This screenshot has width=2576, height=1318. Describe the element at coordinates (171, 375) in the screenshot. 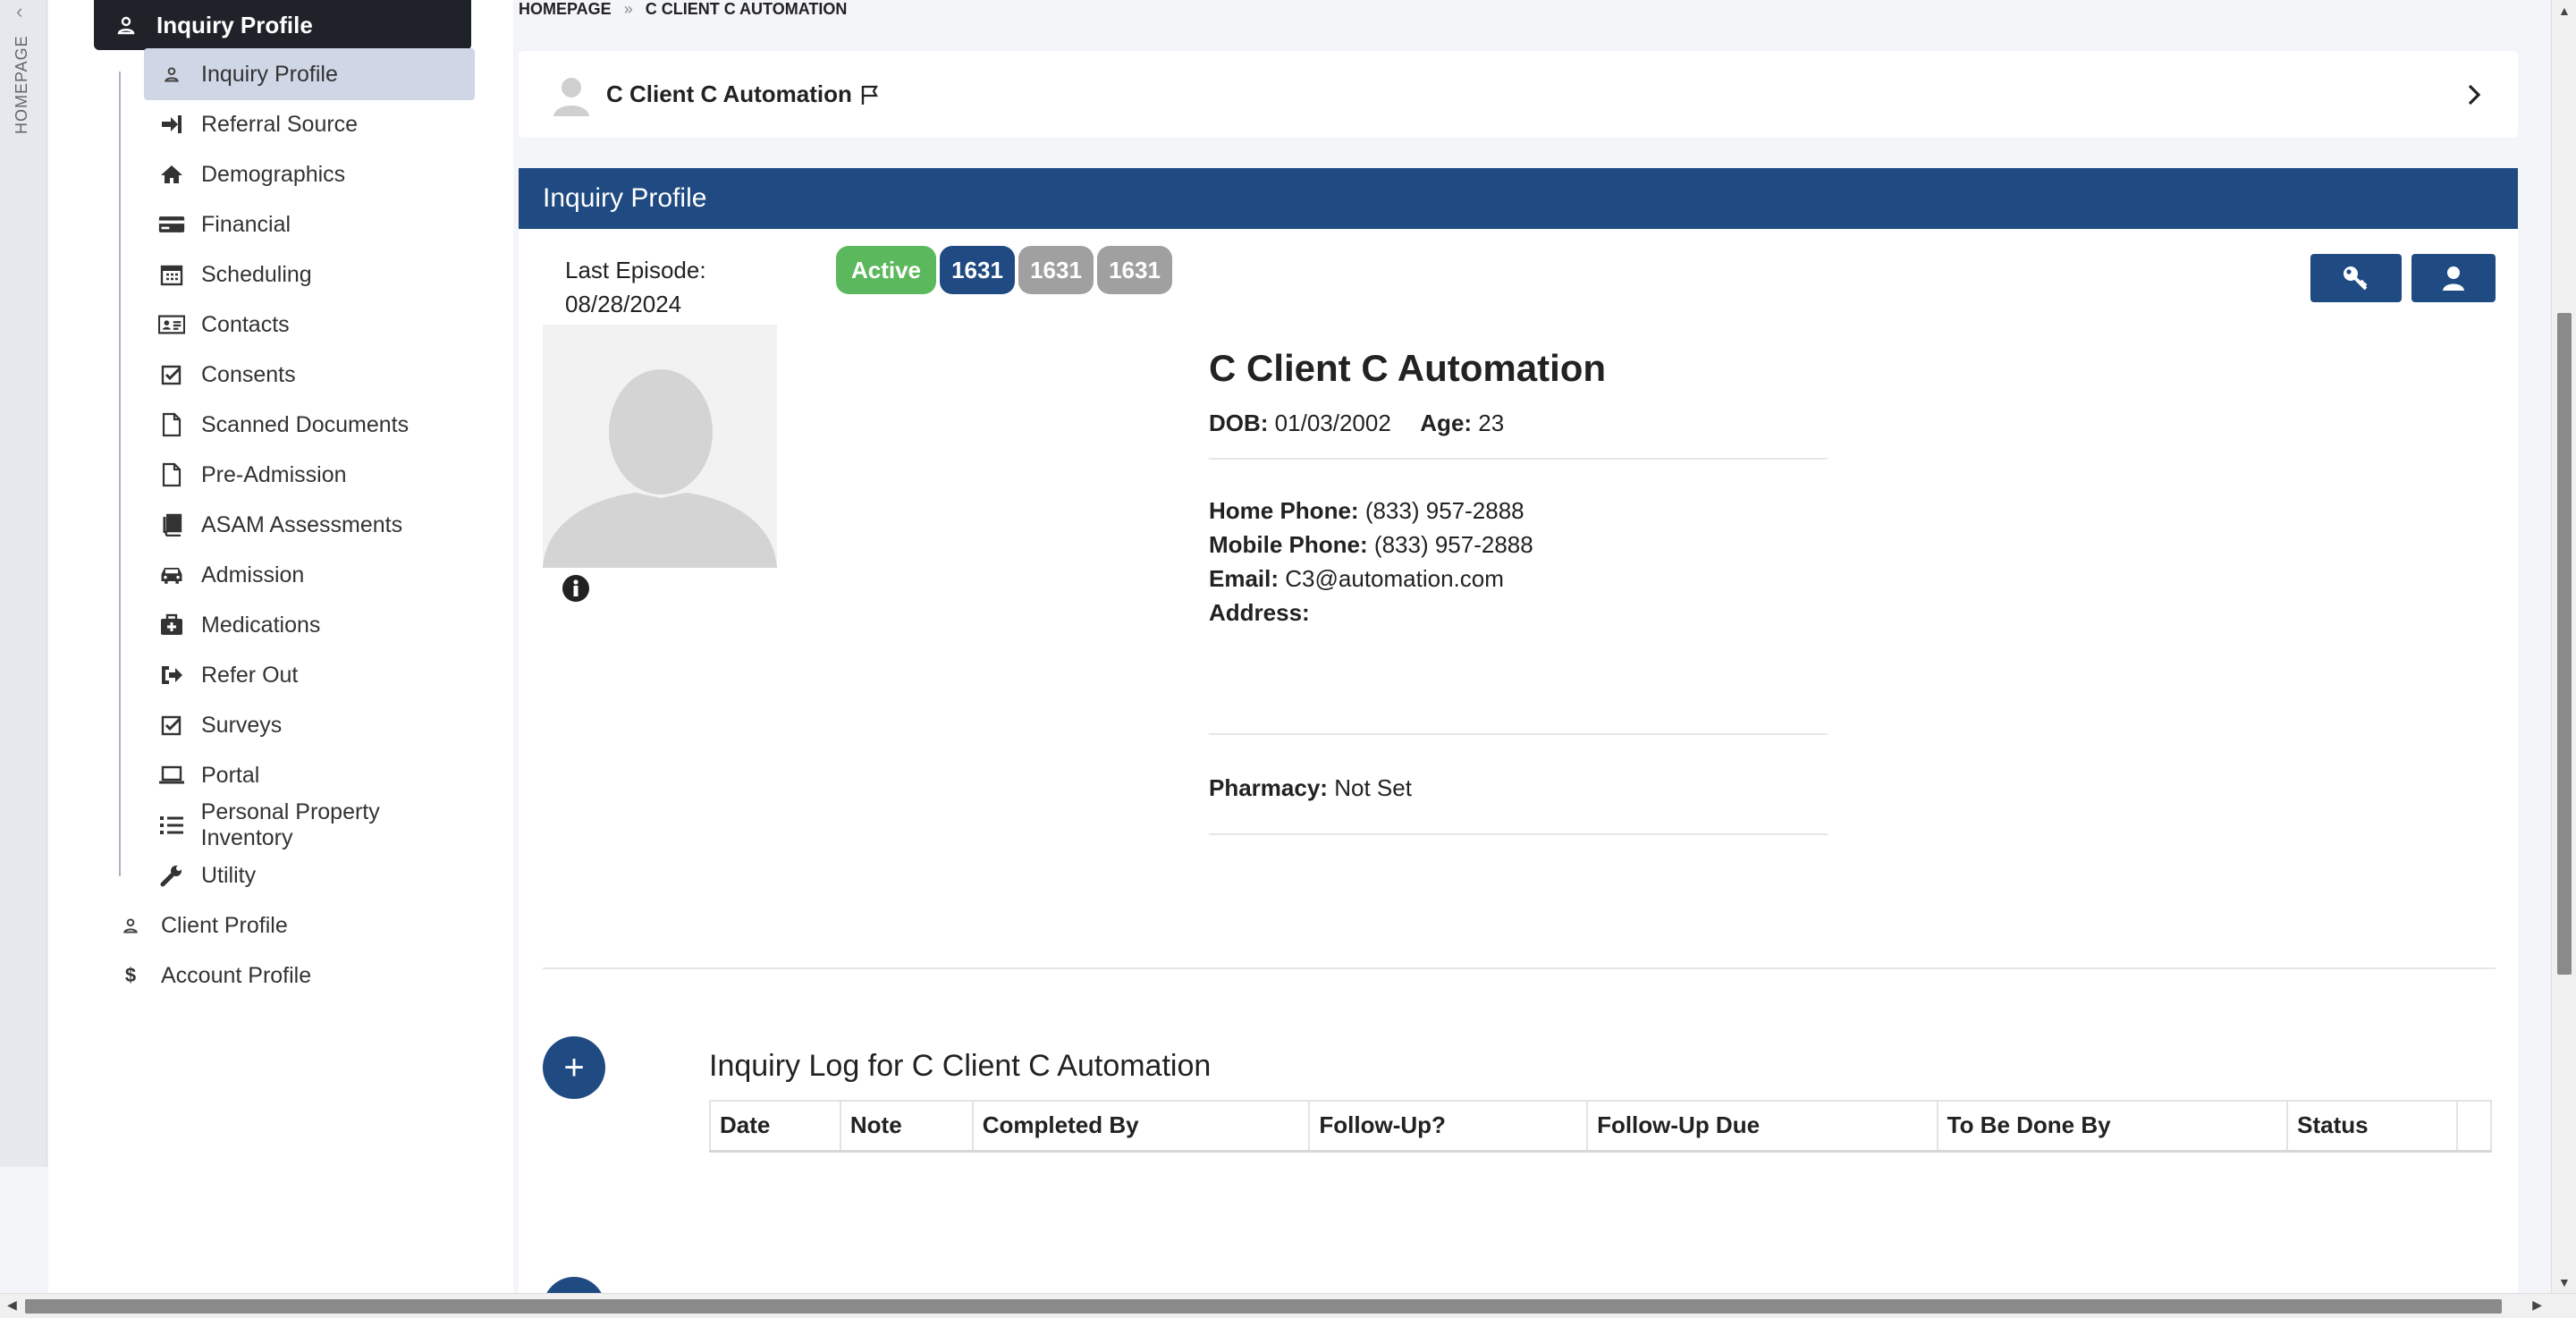

I see `check-square-icon` at that location.